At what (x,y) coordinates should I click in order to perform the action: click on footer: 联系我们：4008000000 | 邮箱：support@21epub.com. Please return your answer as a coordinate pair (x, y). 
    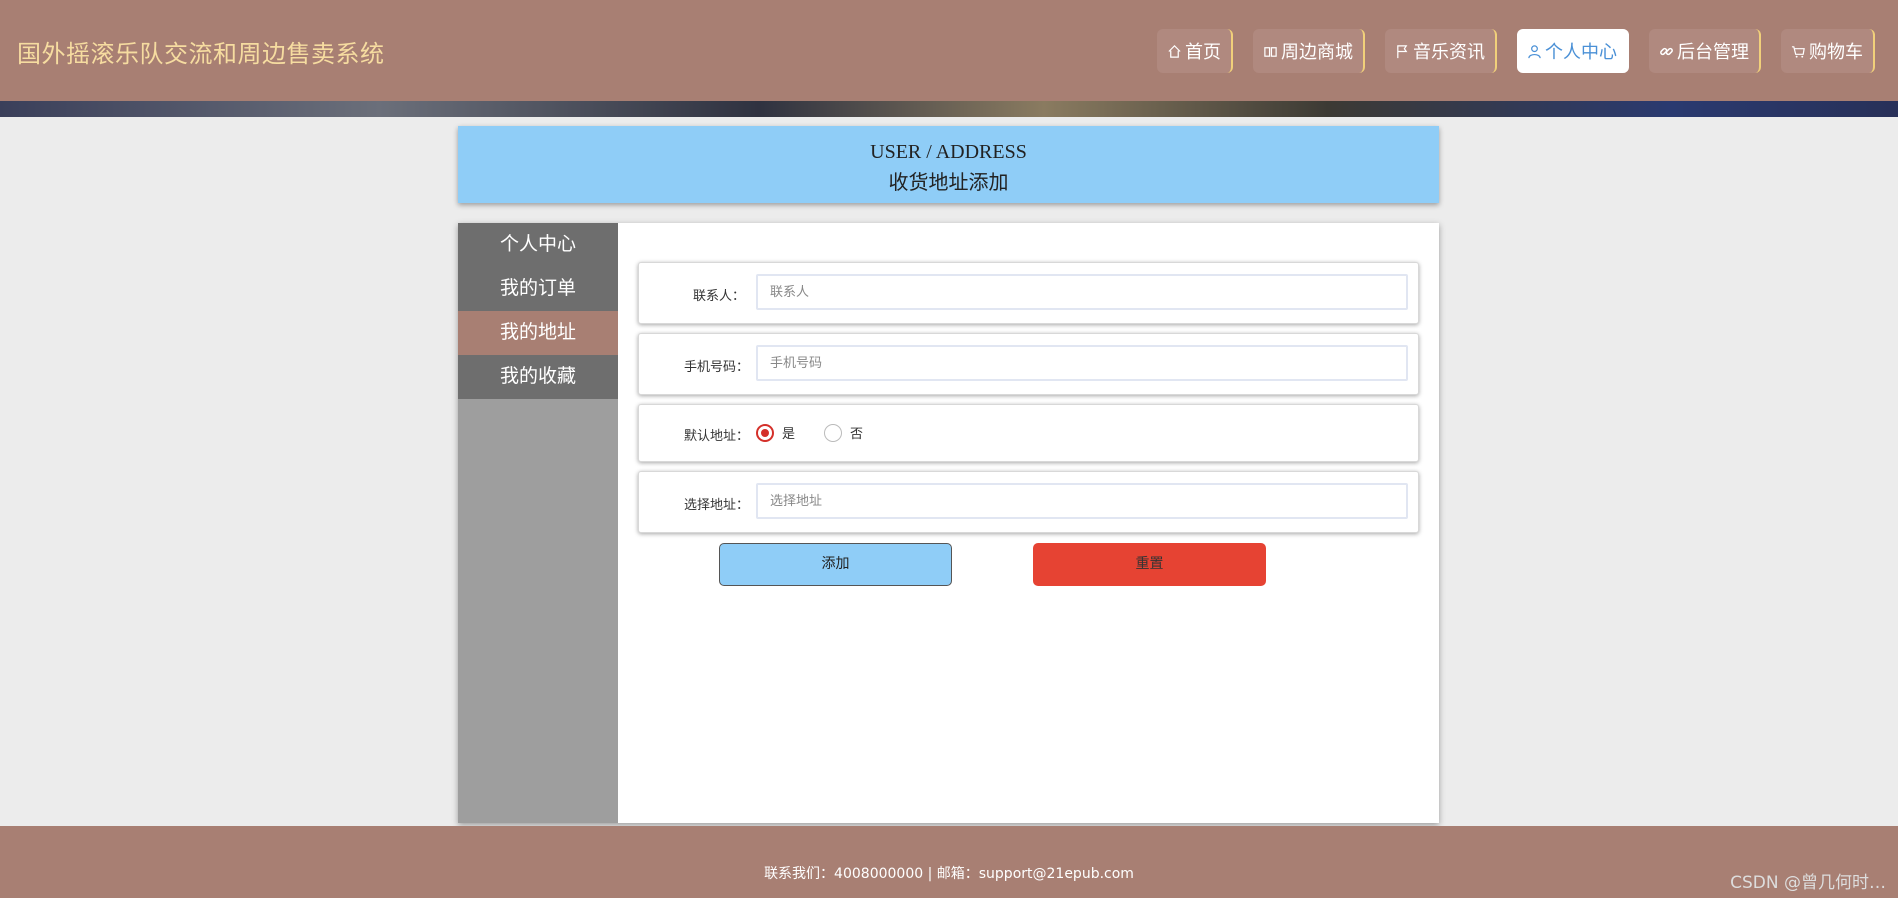
    Looking at the image, I should click on (949, 862).